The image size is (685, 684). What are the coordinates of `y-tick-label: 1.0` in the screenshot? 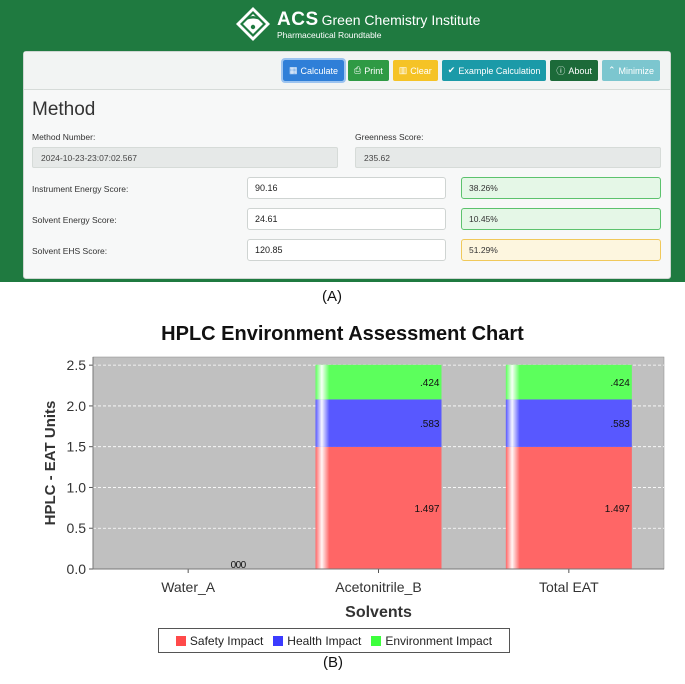 It's located at (77, 487).